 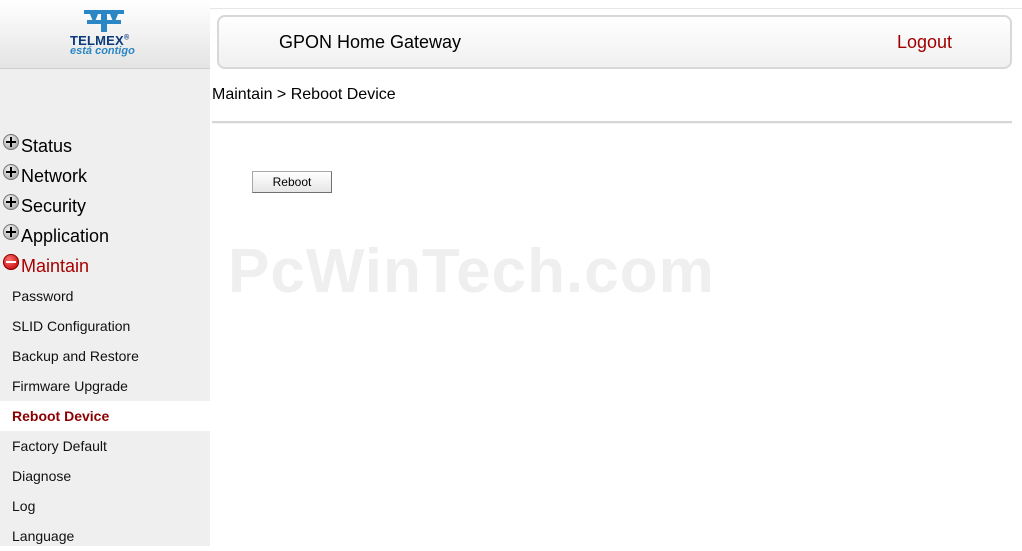 I want to click on submenu-log: Log, so click(x=105, y=506).